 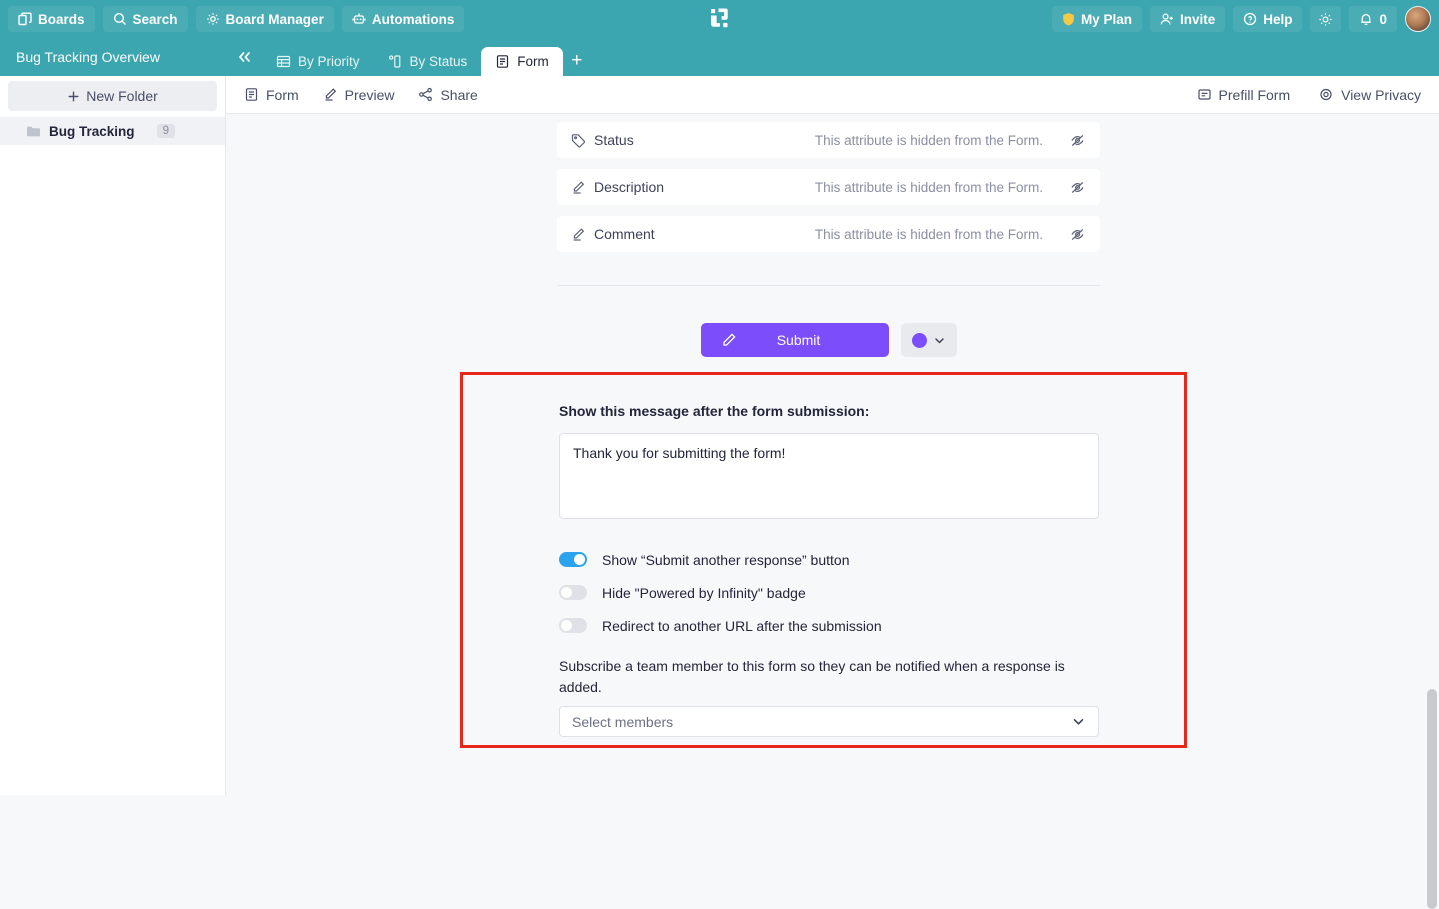 I want to click on plus-icon, so click(x=73, y=96).